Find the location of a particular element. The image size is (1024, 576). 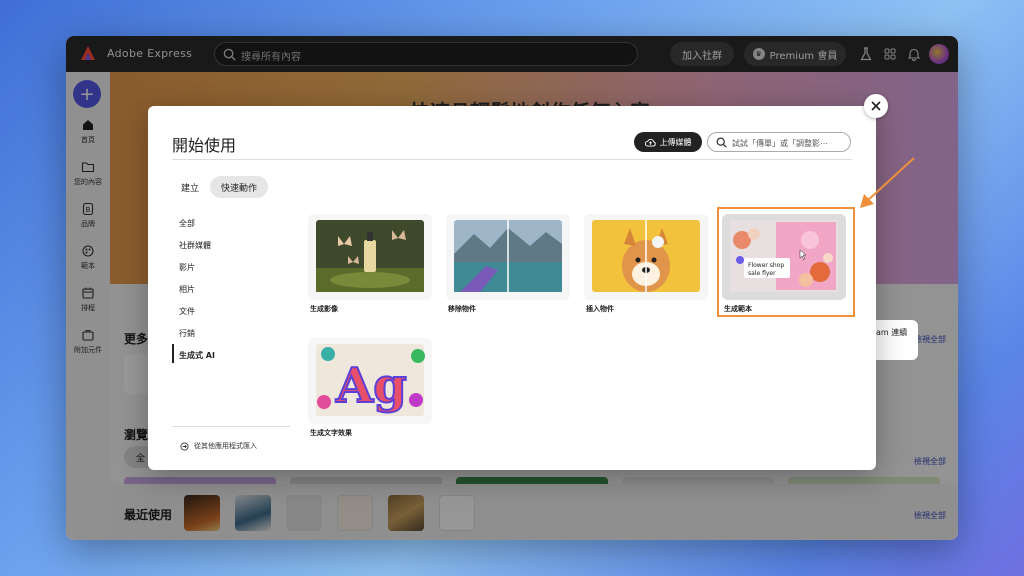

category-video: 影片 is located at coordinates (187, 267).